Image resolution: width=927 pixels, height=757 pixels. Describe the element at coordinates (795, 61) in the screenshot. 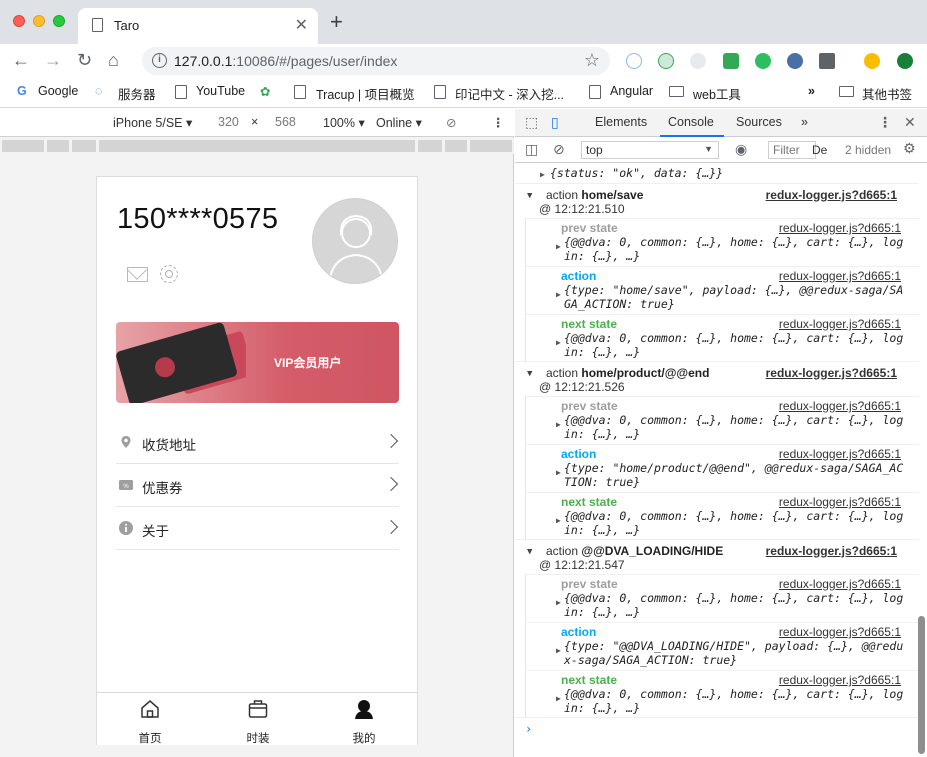

I see `extension-info-icon` at that location.